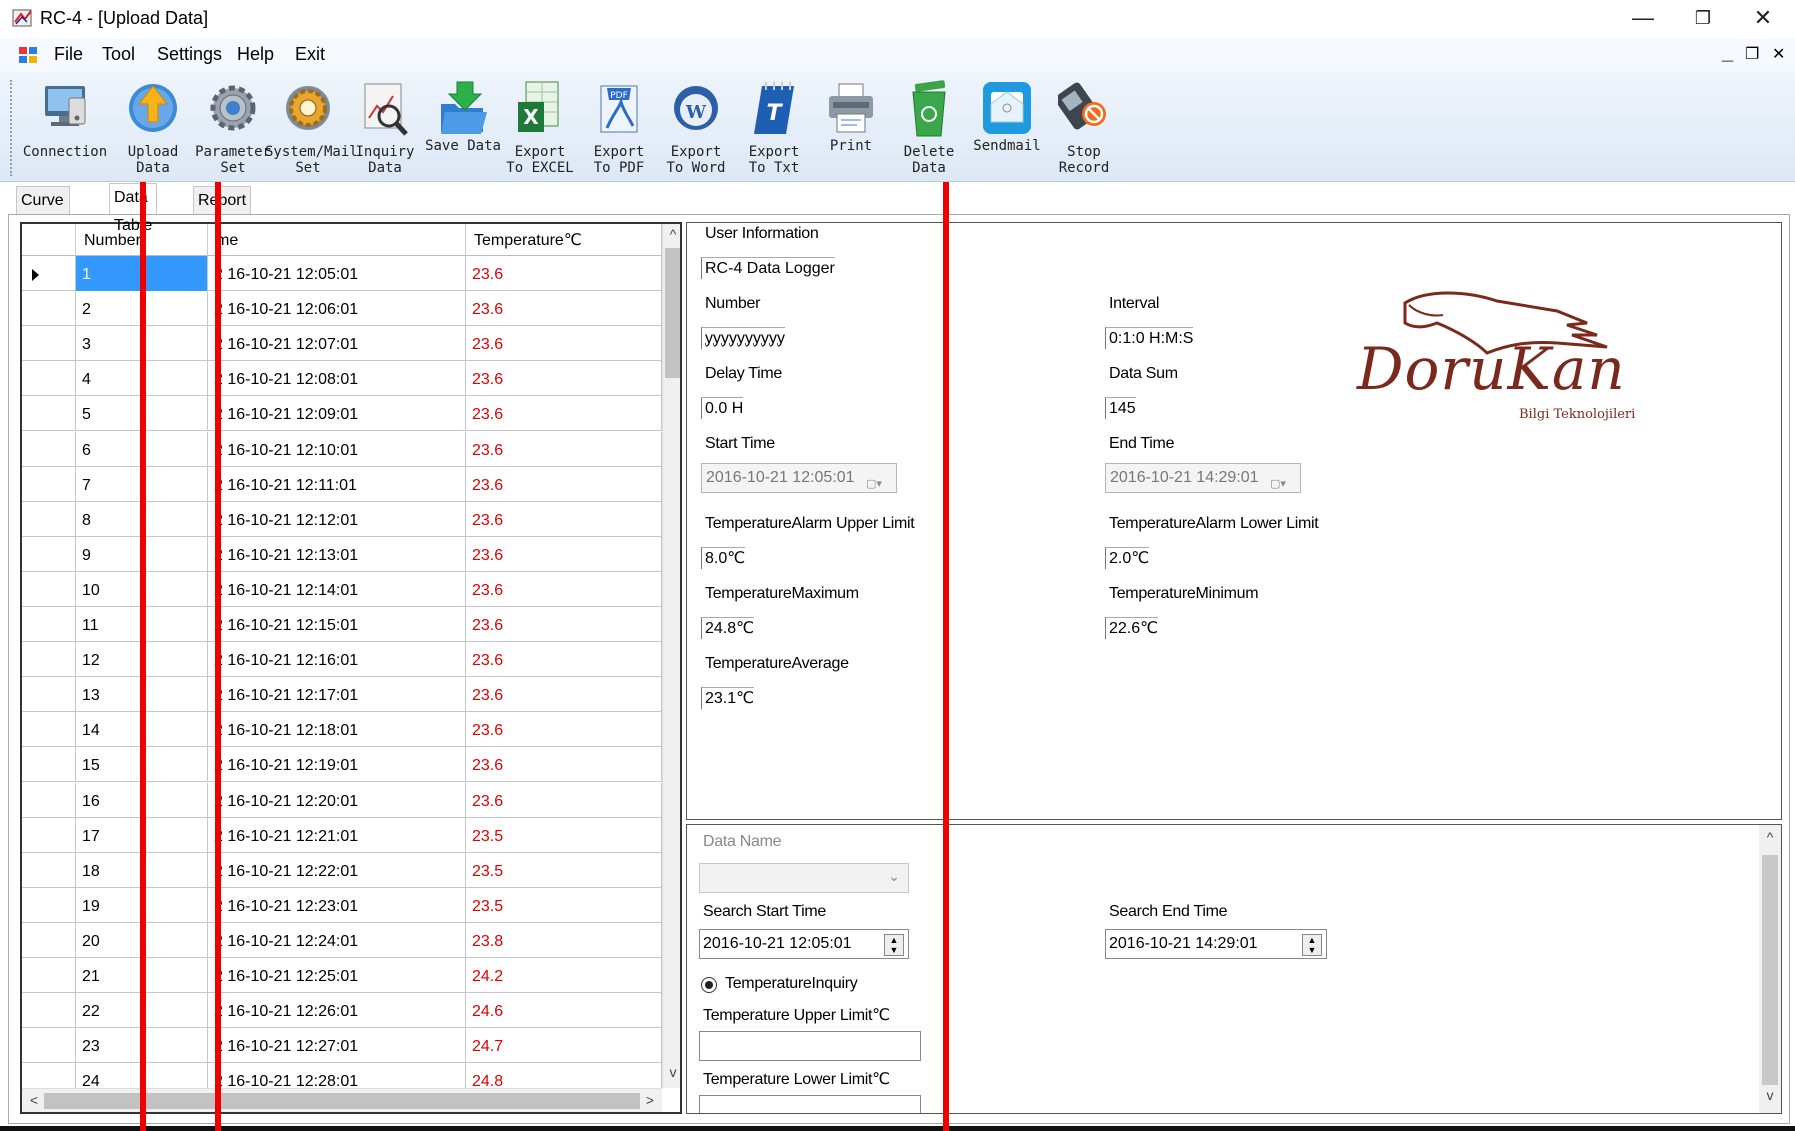 The height and width of the screenshot is (1131, 1795). I want to click on cell-time: 2 16-10-21 12:21:01, so click(337, 835).